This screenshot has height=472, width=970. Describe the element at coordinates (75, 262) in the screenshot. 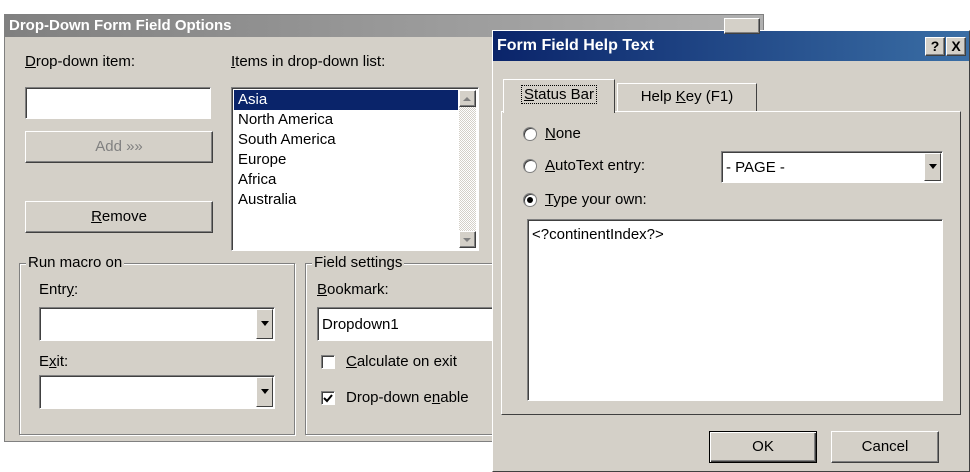

I see `run-macro-legend: Run macro on` at that location.